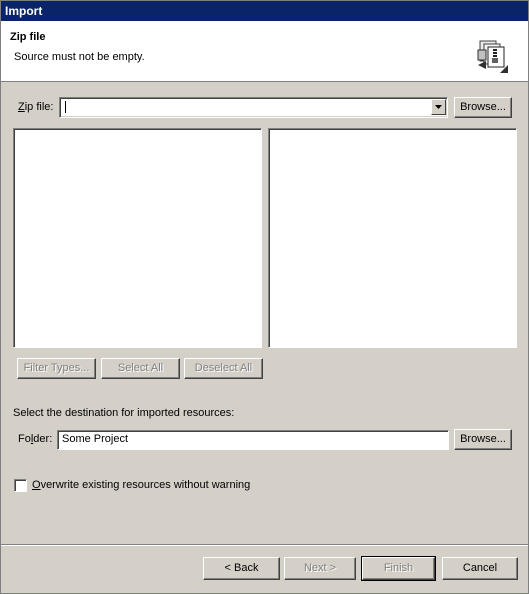 This screenshot has width=529, height=594. I want to click on select-all-button: Select All, so click(140, 368).